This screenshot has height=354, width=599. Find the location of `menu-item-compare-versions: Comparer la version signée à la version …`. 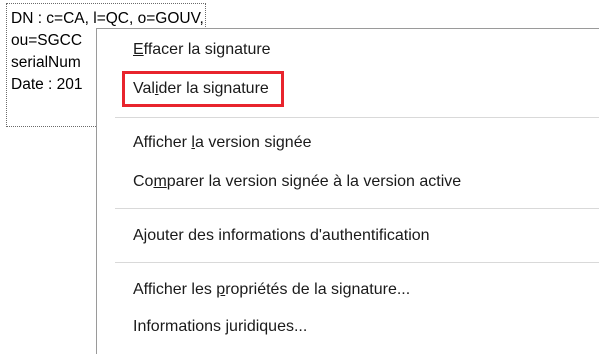

menu-item-compare-versions: Comparer la version signée à la version … is located at coordinates (297, 182).